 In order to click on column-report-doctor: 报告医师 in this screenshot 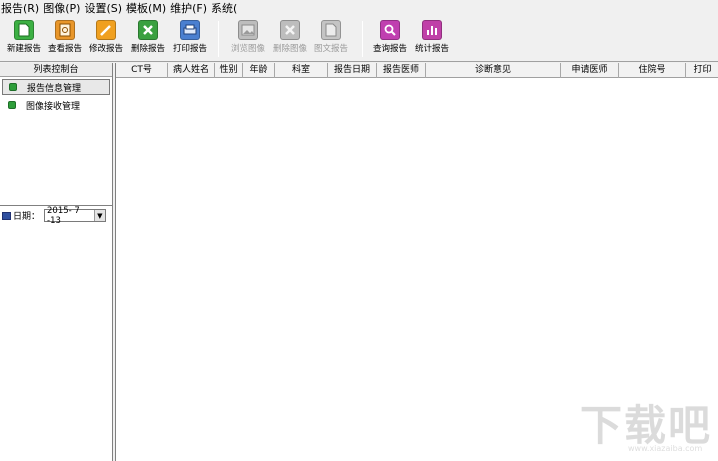, I will do `click(401, 70)`.